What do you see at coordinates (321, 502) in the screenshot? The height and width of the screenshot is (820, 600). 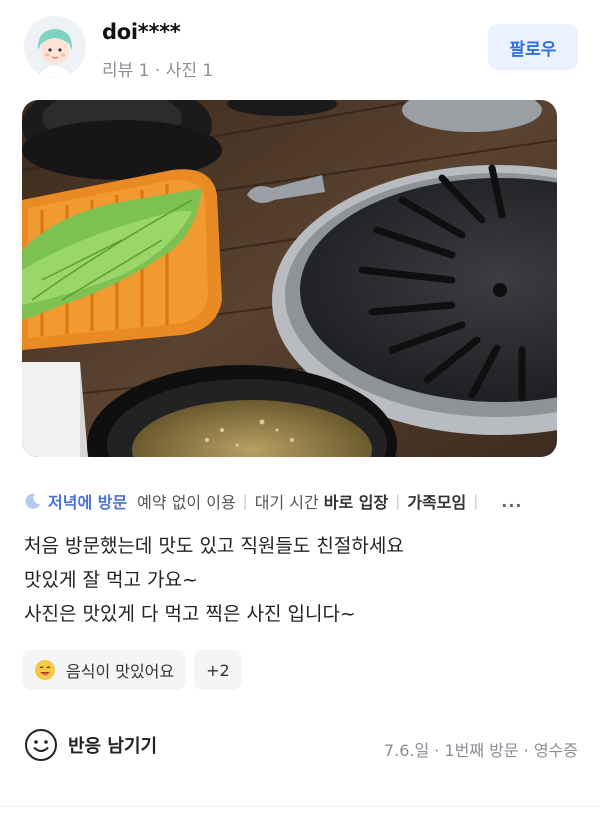 I see `tag-wait-time: 대기 시간 바로 입장` at bounding box center [321, 502].